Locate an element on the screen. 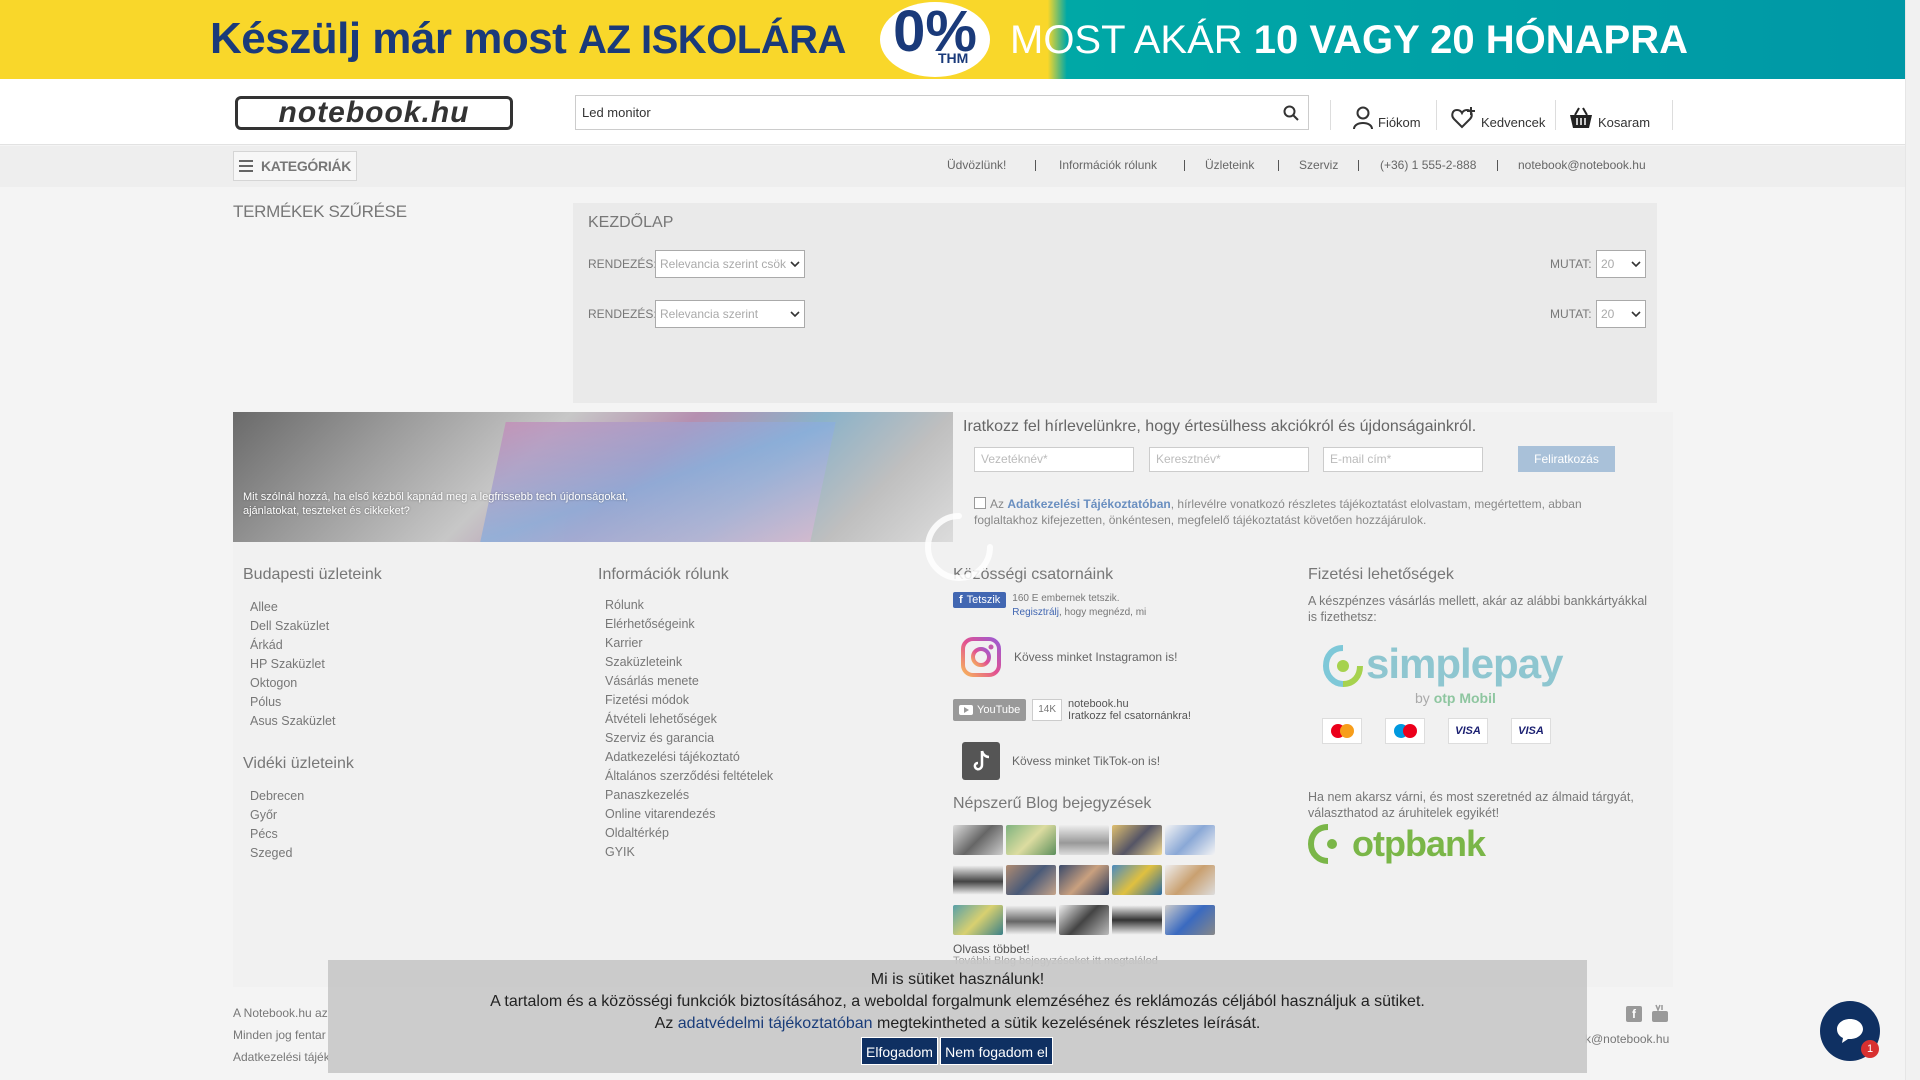 The image size is (1920, 1080). read-more-link: Olvass többet! is located at coordinates (991, 949).